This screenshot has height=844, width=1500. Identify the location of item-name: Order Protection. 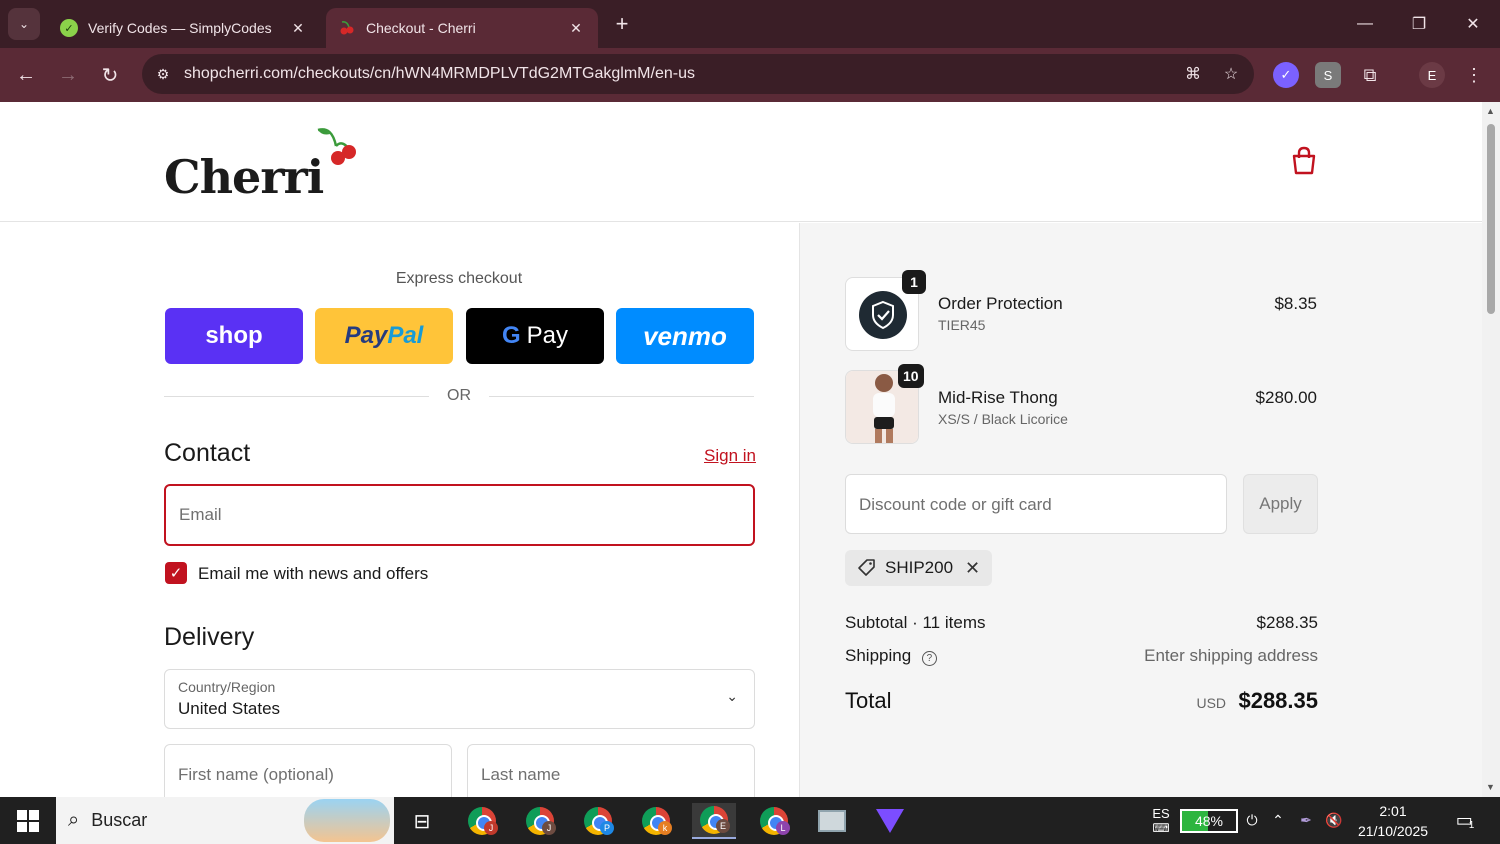
(1000, 303).